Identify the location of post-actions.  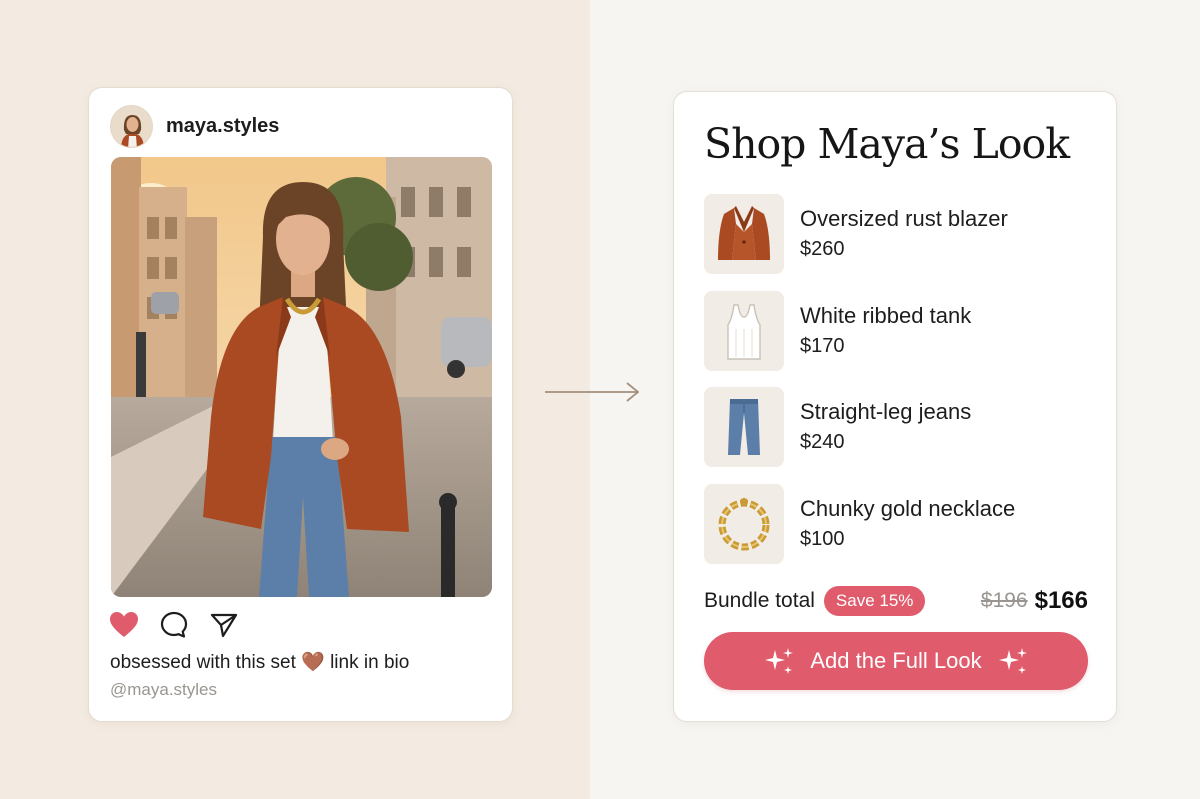
(174, 625).